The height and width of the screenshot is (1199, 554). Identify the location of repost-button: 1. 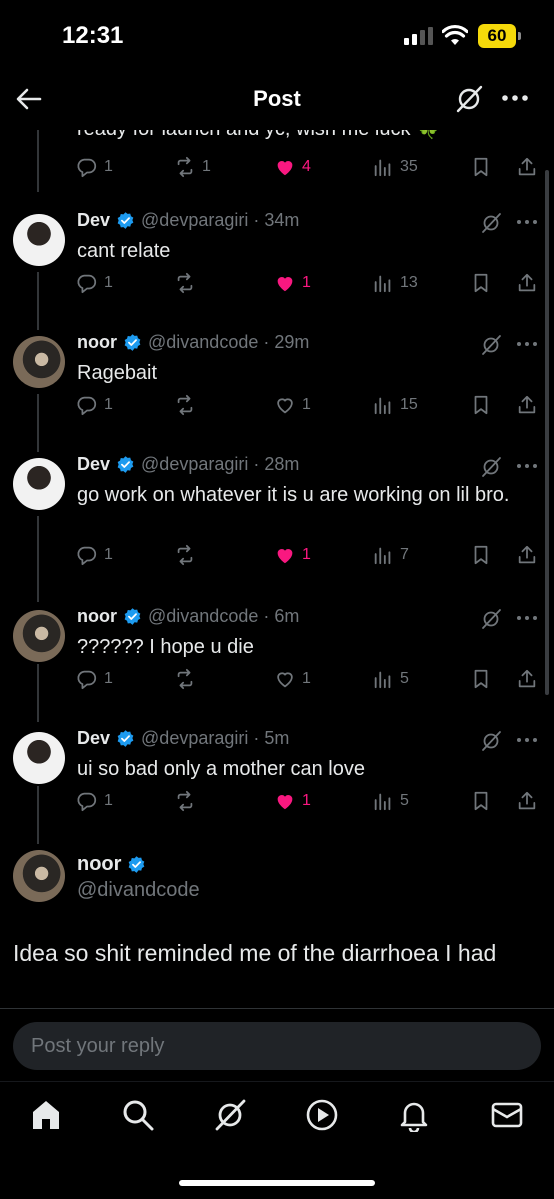
(192, 167).